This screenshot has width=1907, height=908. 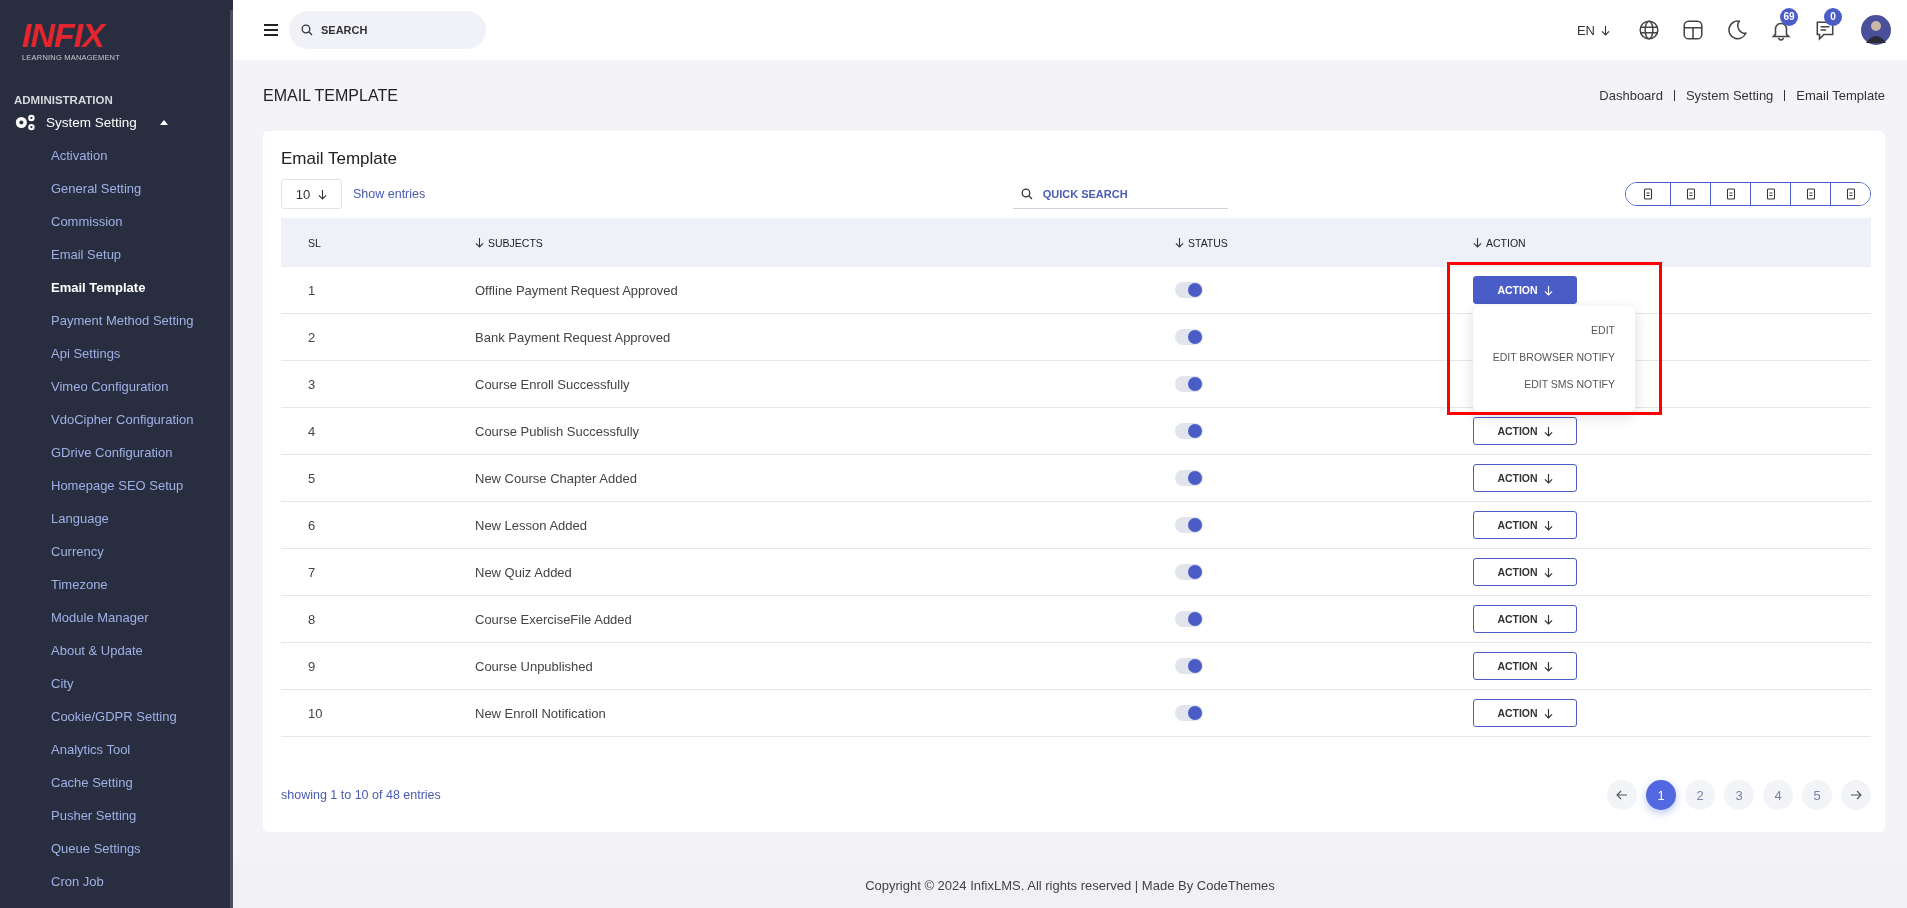 I want to click on search-icon, so click(x=1026, y=194).